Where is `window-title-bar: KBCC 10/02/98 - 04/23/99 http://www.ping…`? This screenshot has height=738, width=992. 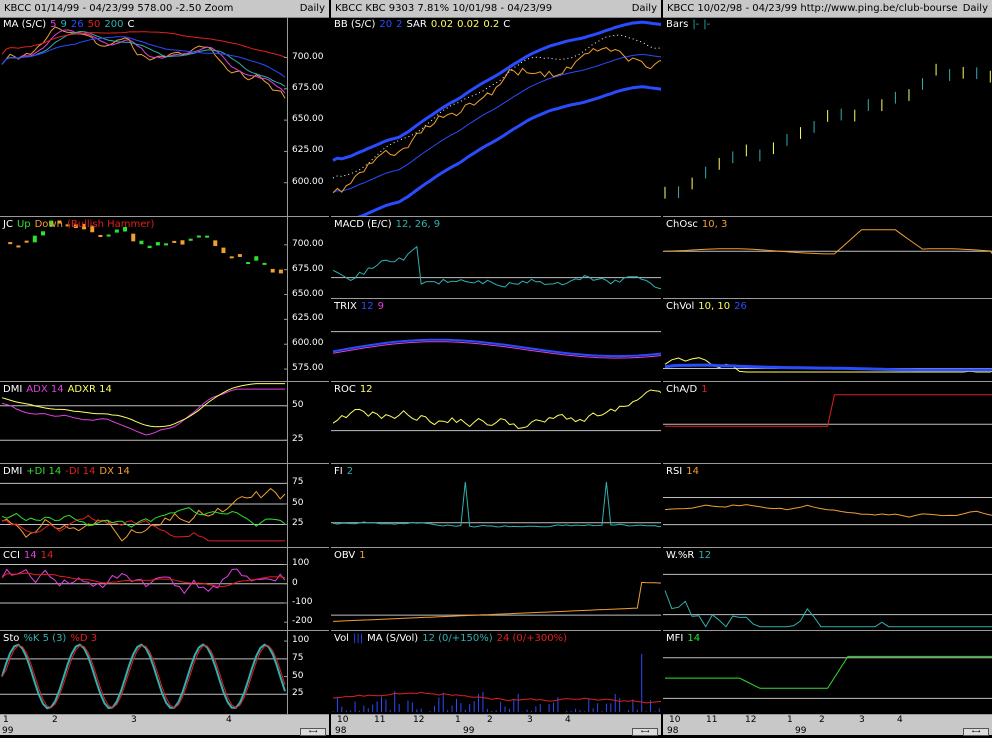
window-title-bar: KBCC 10/02/98 - 04/23/99 http://www.ping… is located at coordinates (827, 9).